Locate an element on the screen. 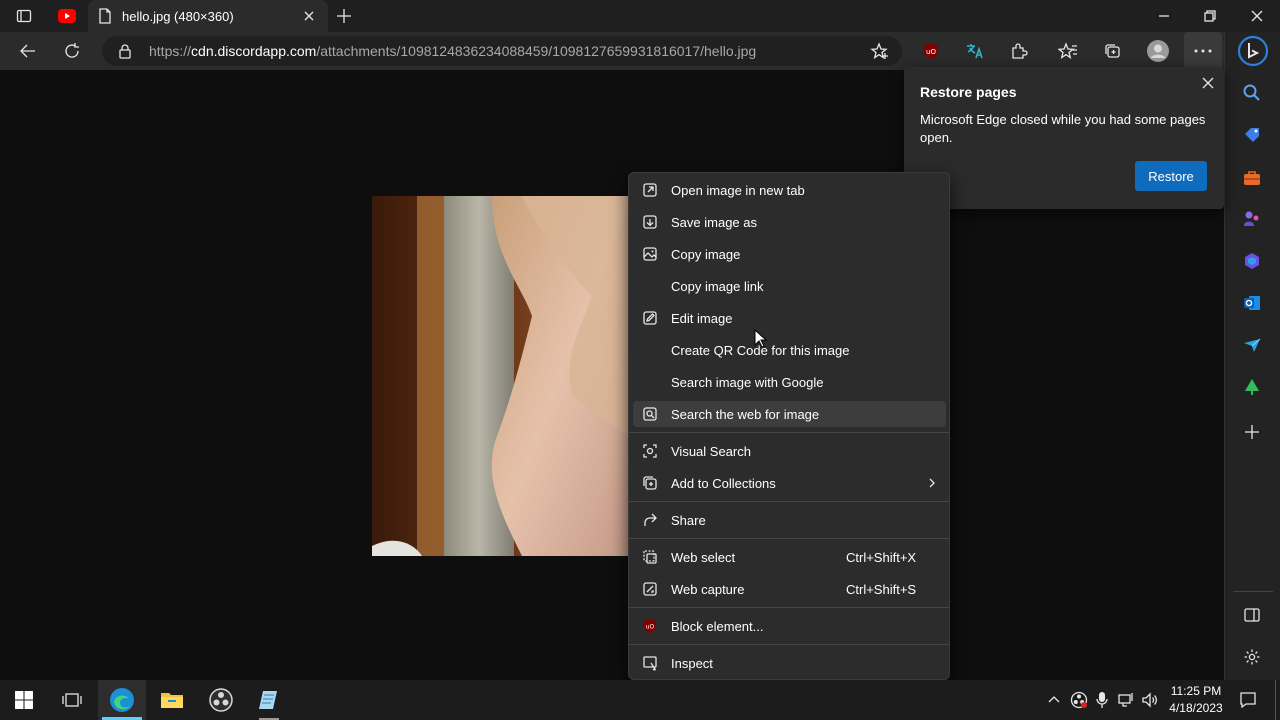  web-capture-icon is located at coordinates (650, 589).